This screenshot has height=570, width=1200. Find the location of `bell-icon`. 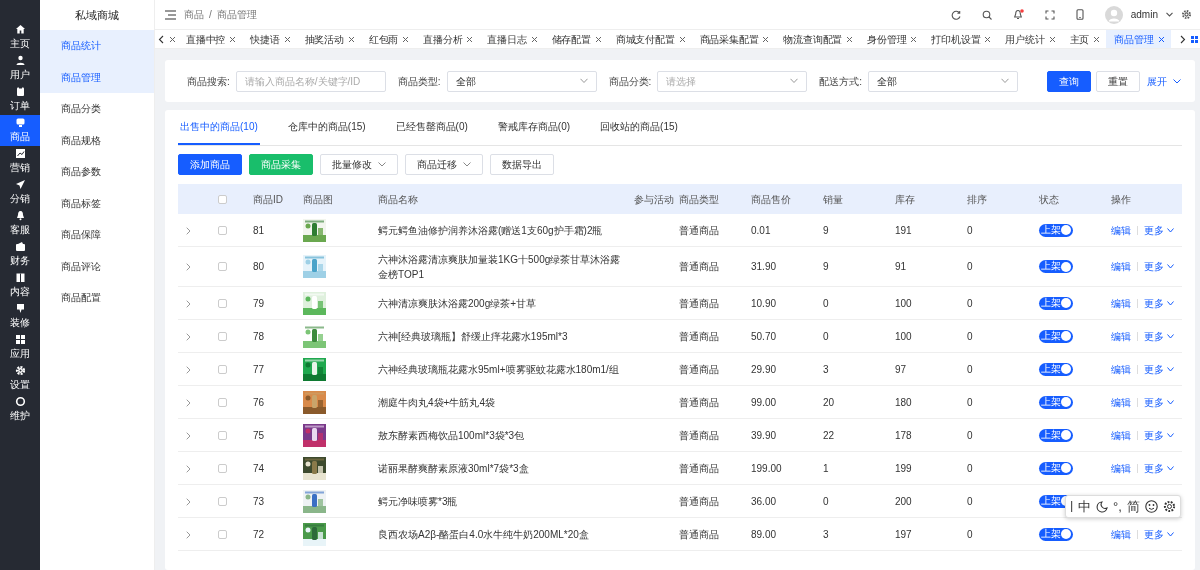

bell-icon is located at coordinates (1018, 14).